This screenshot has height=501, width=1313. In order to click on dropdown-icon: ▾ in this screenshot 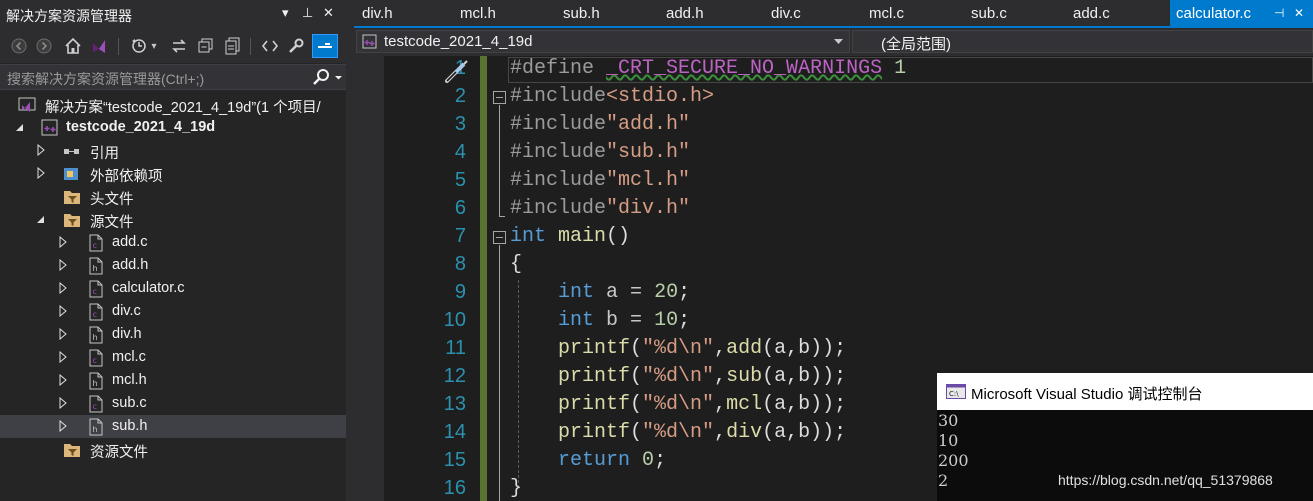, I will do `click(285, 13)`.